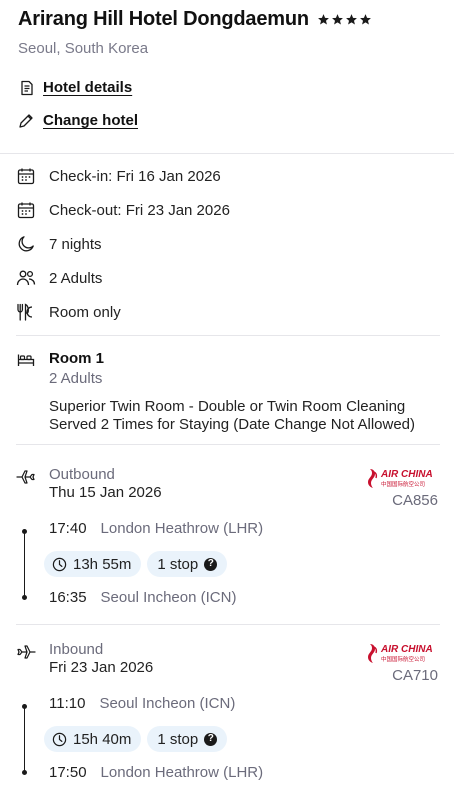  Describe the element at coordinates (26, 278) in the screenshot. I see `people-icon` at that location.